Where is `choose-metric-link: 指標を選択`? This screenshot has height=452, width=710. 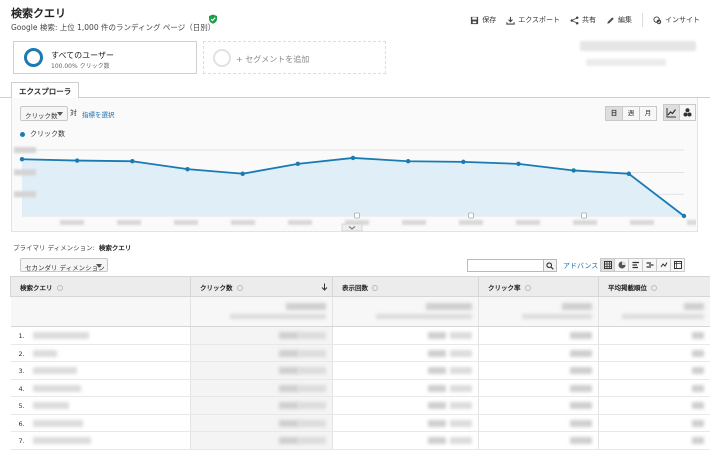
choose-metric-link: 指標を選択 is located at coordinates (98, 114).